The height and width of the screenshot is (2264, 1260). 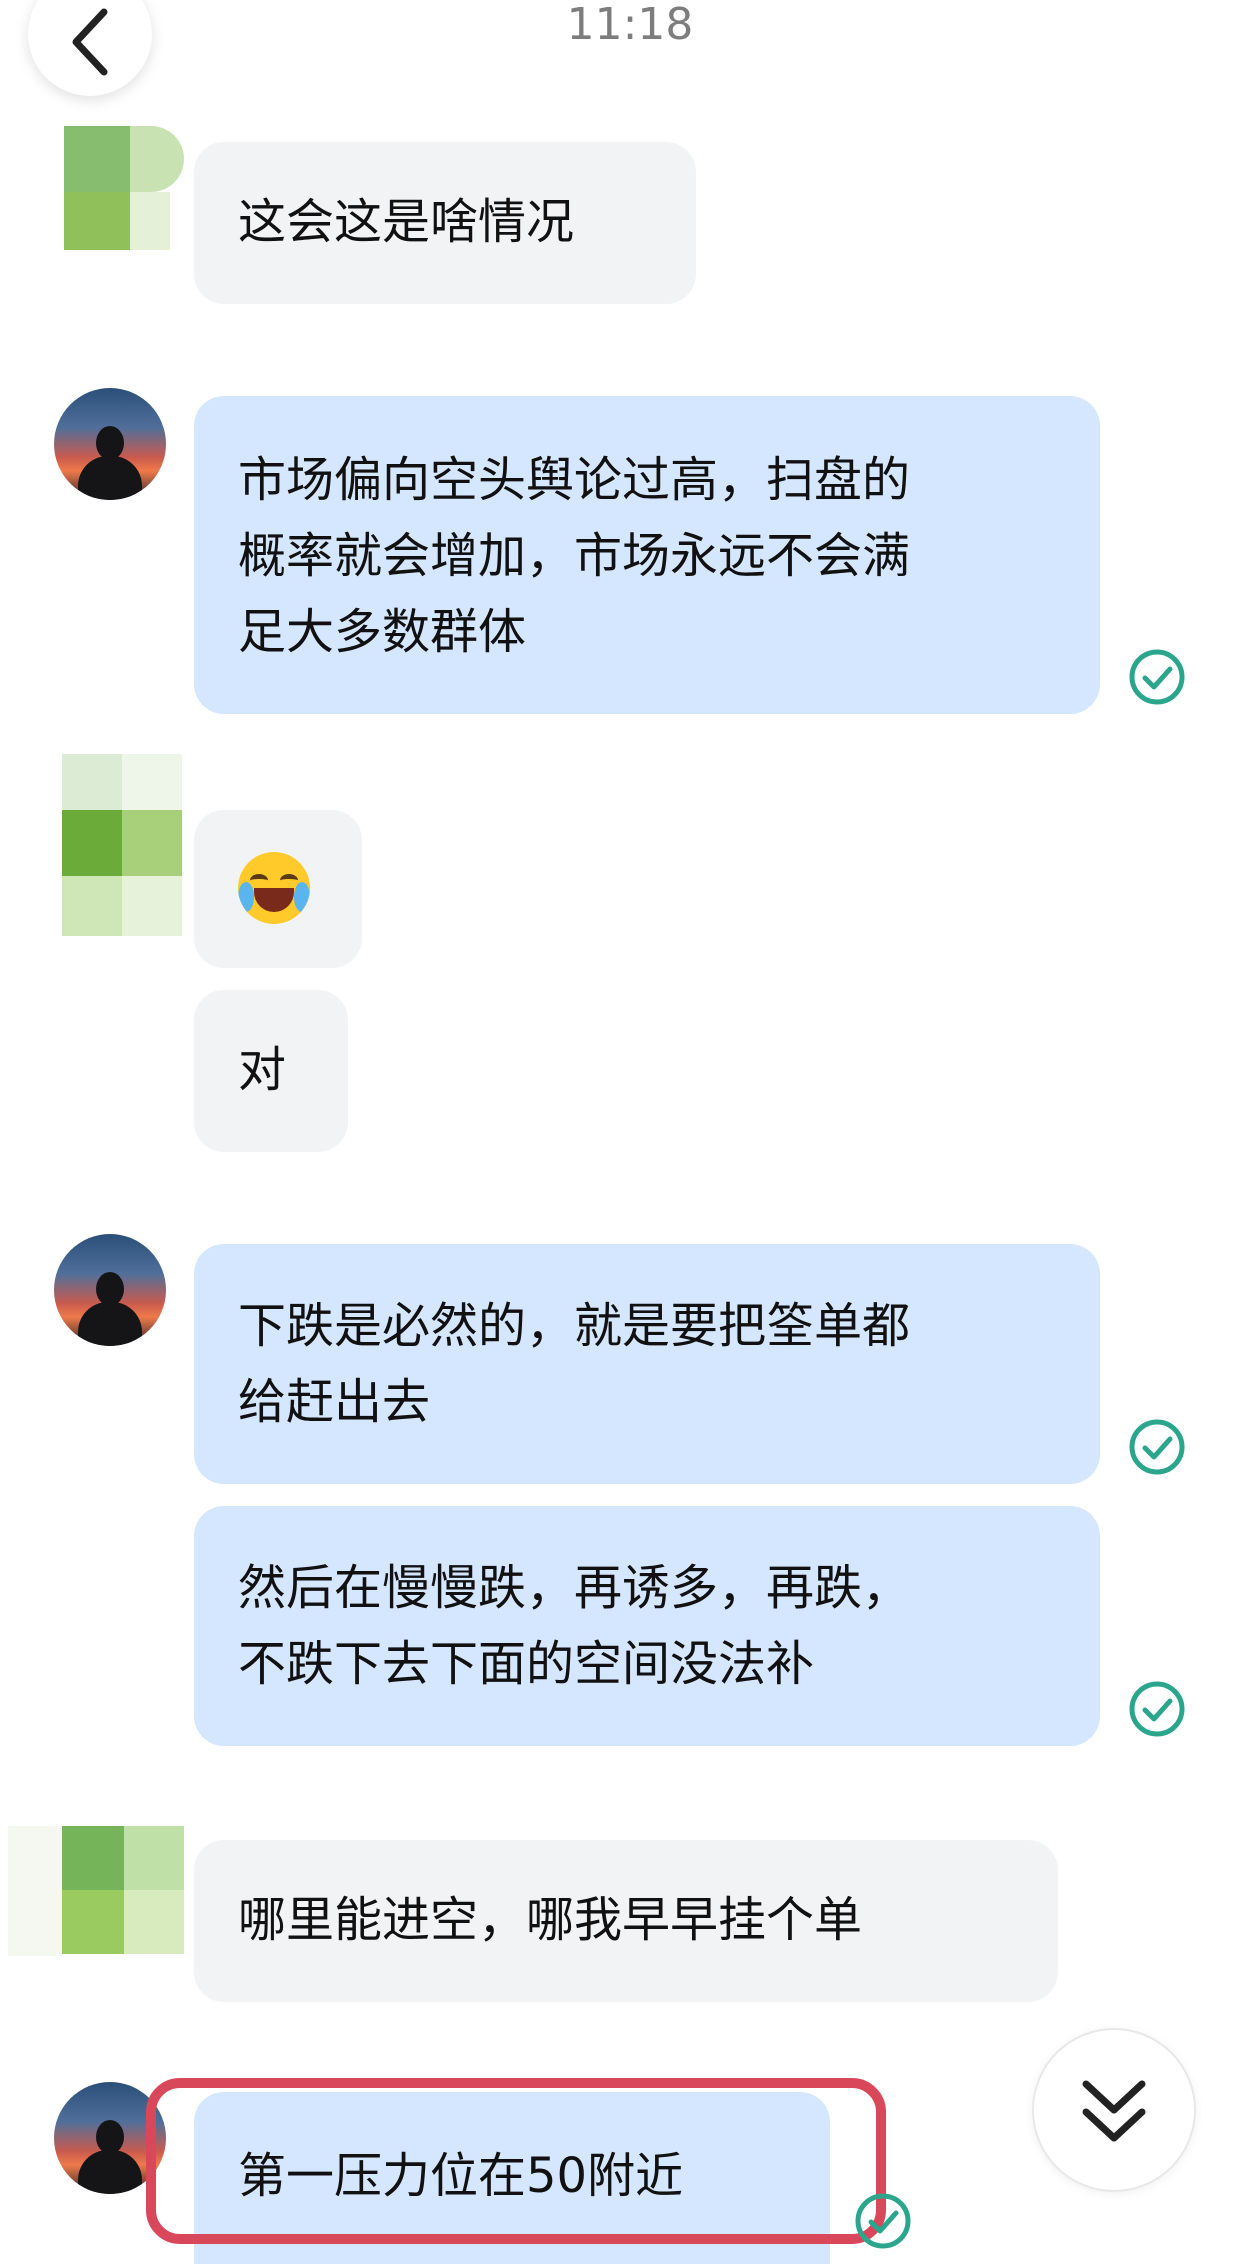 What do you see at coordinates (516, 2161) in the screenshot?
I see `highlight-box` at bounding box center [516, 2161].